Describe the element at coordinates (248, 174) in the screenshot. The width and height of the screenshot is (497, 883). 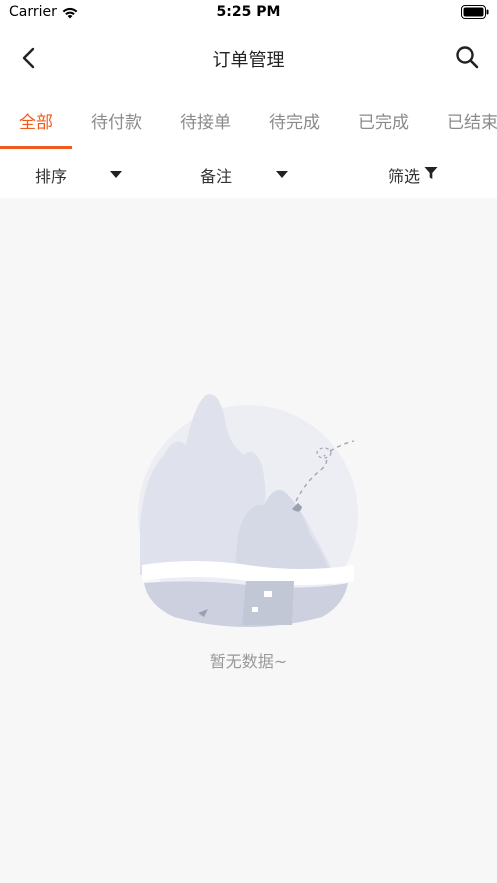
I see `filter-bar: 排序 备注 筛选` at that location.